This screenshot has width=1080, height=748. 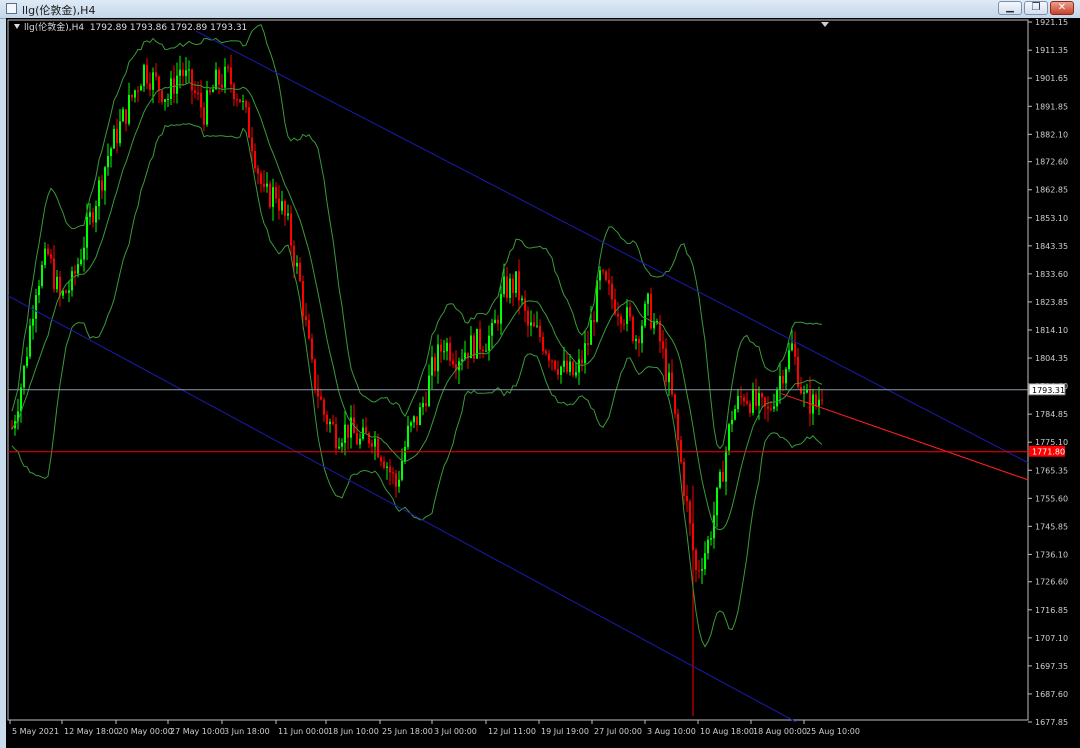 I want to click on y-tick-label: 1823.85, so click(x=1051, y=302).